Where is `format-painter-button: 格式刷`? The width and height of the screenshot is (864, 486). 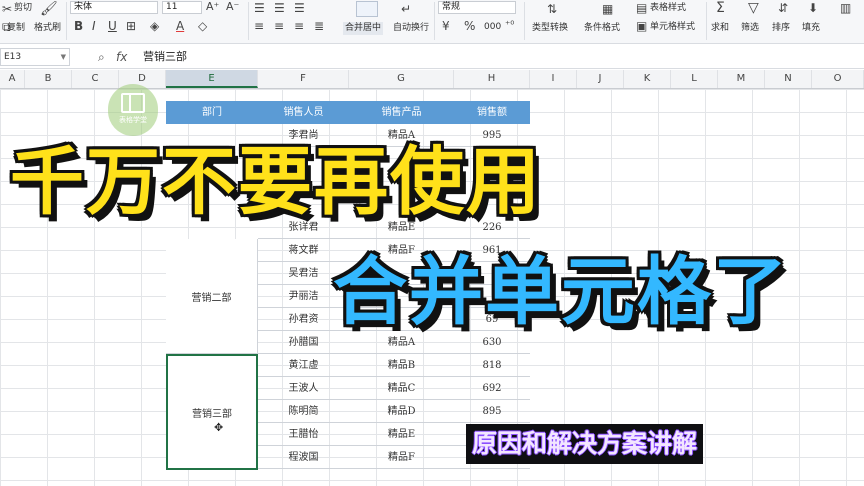
format-painter-button: 格式刷 is located at coordinates (47, 28).